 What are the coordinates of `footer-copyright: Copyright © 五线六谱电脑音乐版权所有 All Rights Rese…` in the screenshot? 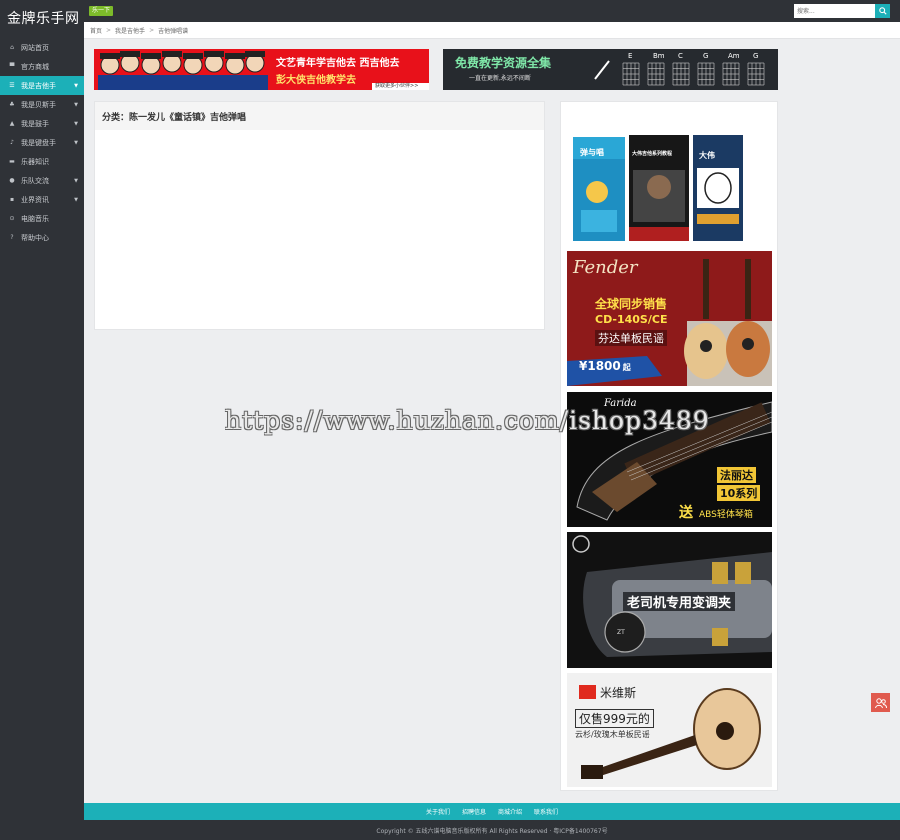 It's located at (492, 830).